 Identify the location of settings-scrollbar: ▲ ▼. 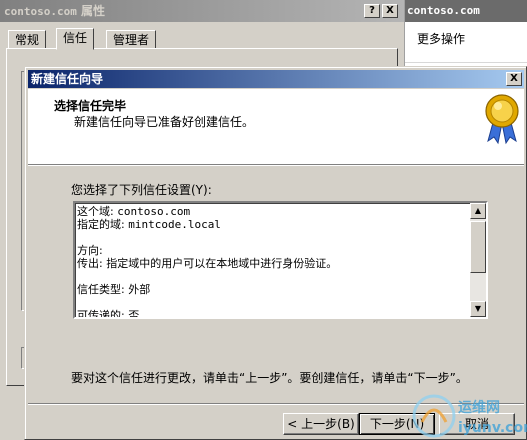
(478, 260).